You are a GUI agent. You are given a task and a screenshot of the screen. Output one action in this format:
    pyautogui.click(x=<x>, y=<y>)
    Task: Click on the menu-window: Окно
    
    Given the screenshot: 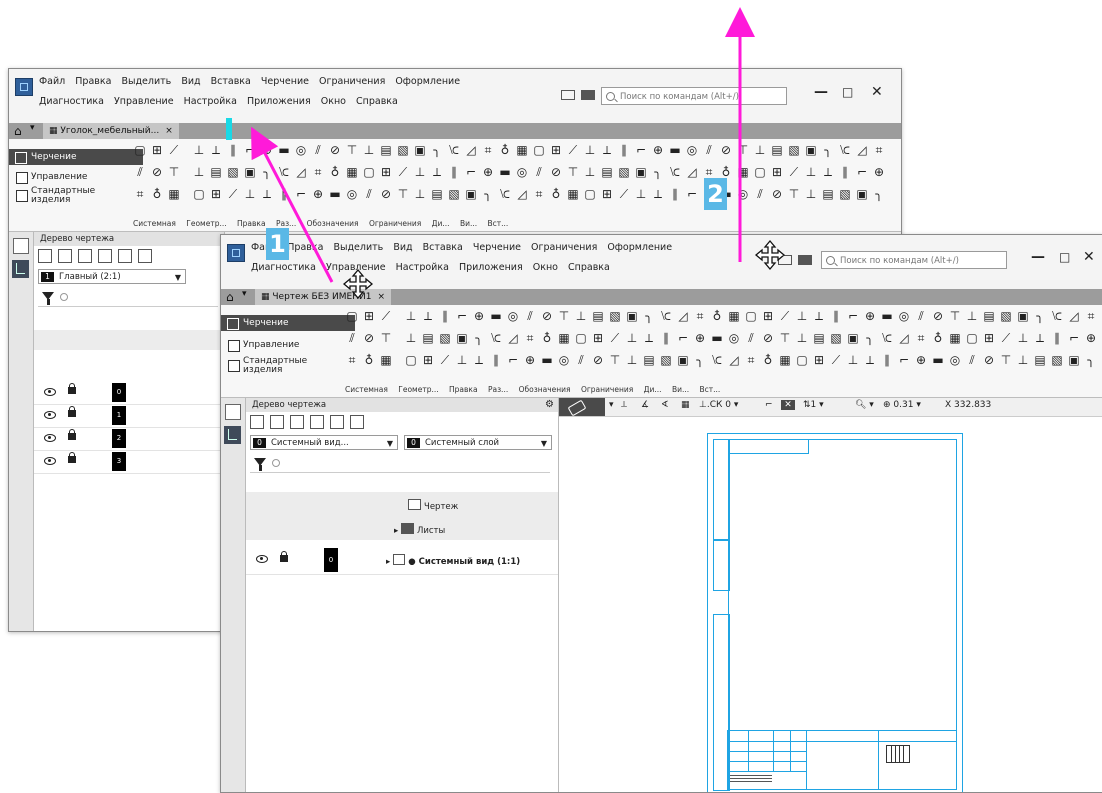 What is the action you would take?
    pyautogui.click(x=333, y=101)
    